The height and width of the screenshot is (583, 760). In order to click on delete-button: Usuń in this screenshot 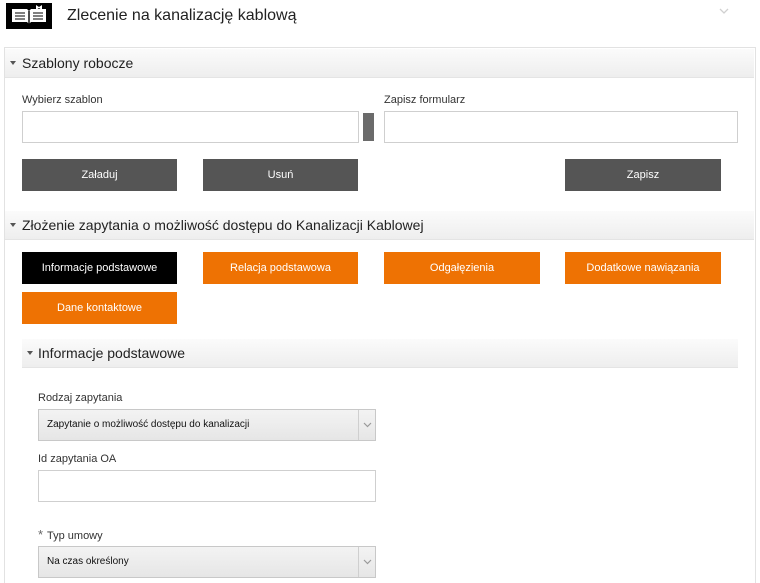, I will do `click(280, 175)`.